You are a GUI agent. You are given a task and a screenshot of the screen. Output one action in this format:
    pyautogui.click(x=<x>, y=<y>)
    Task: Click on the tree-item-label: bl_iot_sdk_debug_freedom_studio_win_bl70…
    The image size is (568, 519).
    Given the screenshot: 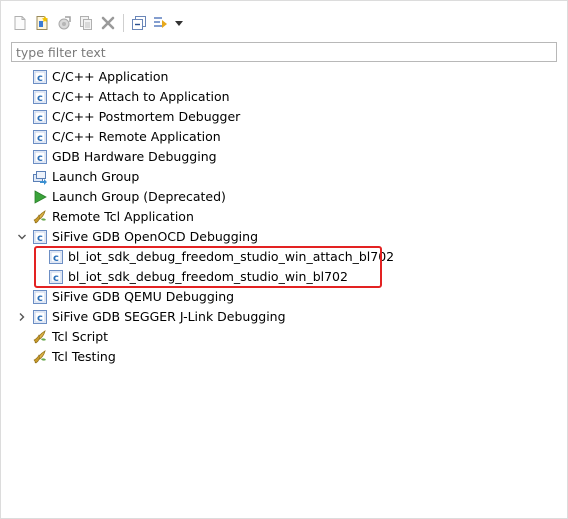 What is the action you would take?
    pyautogui.click(x=208, y=276)
    